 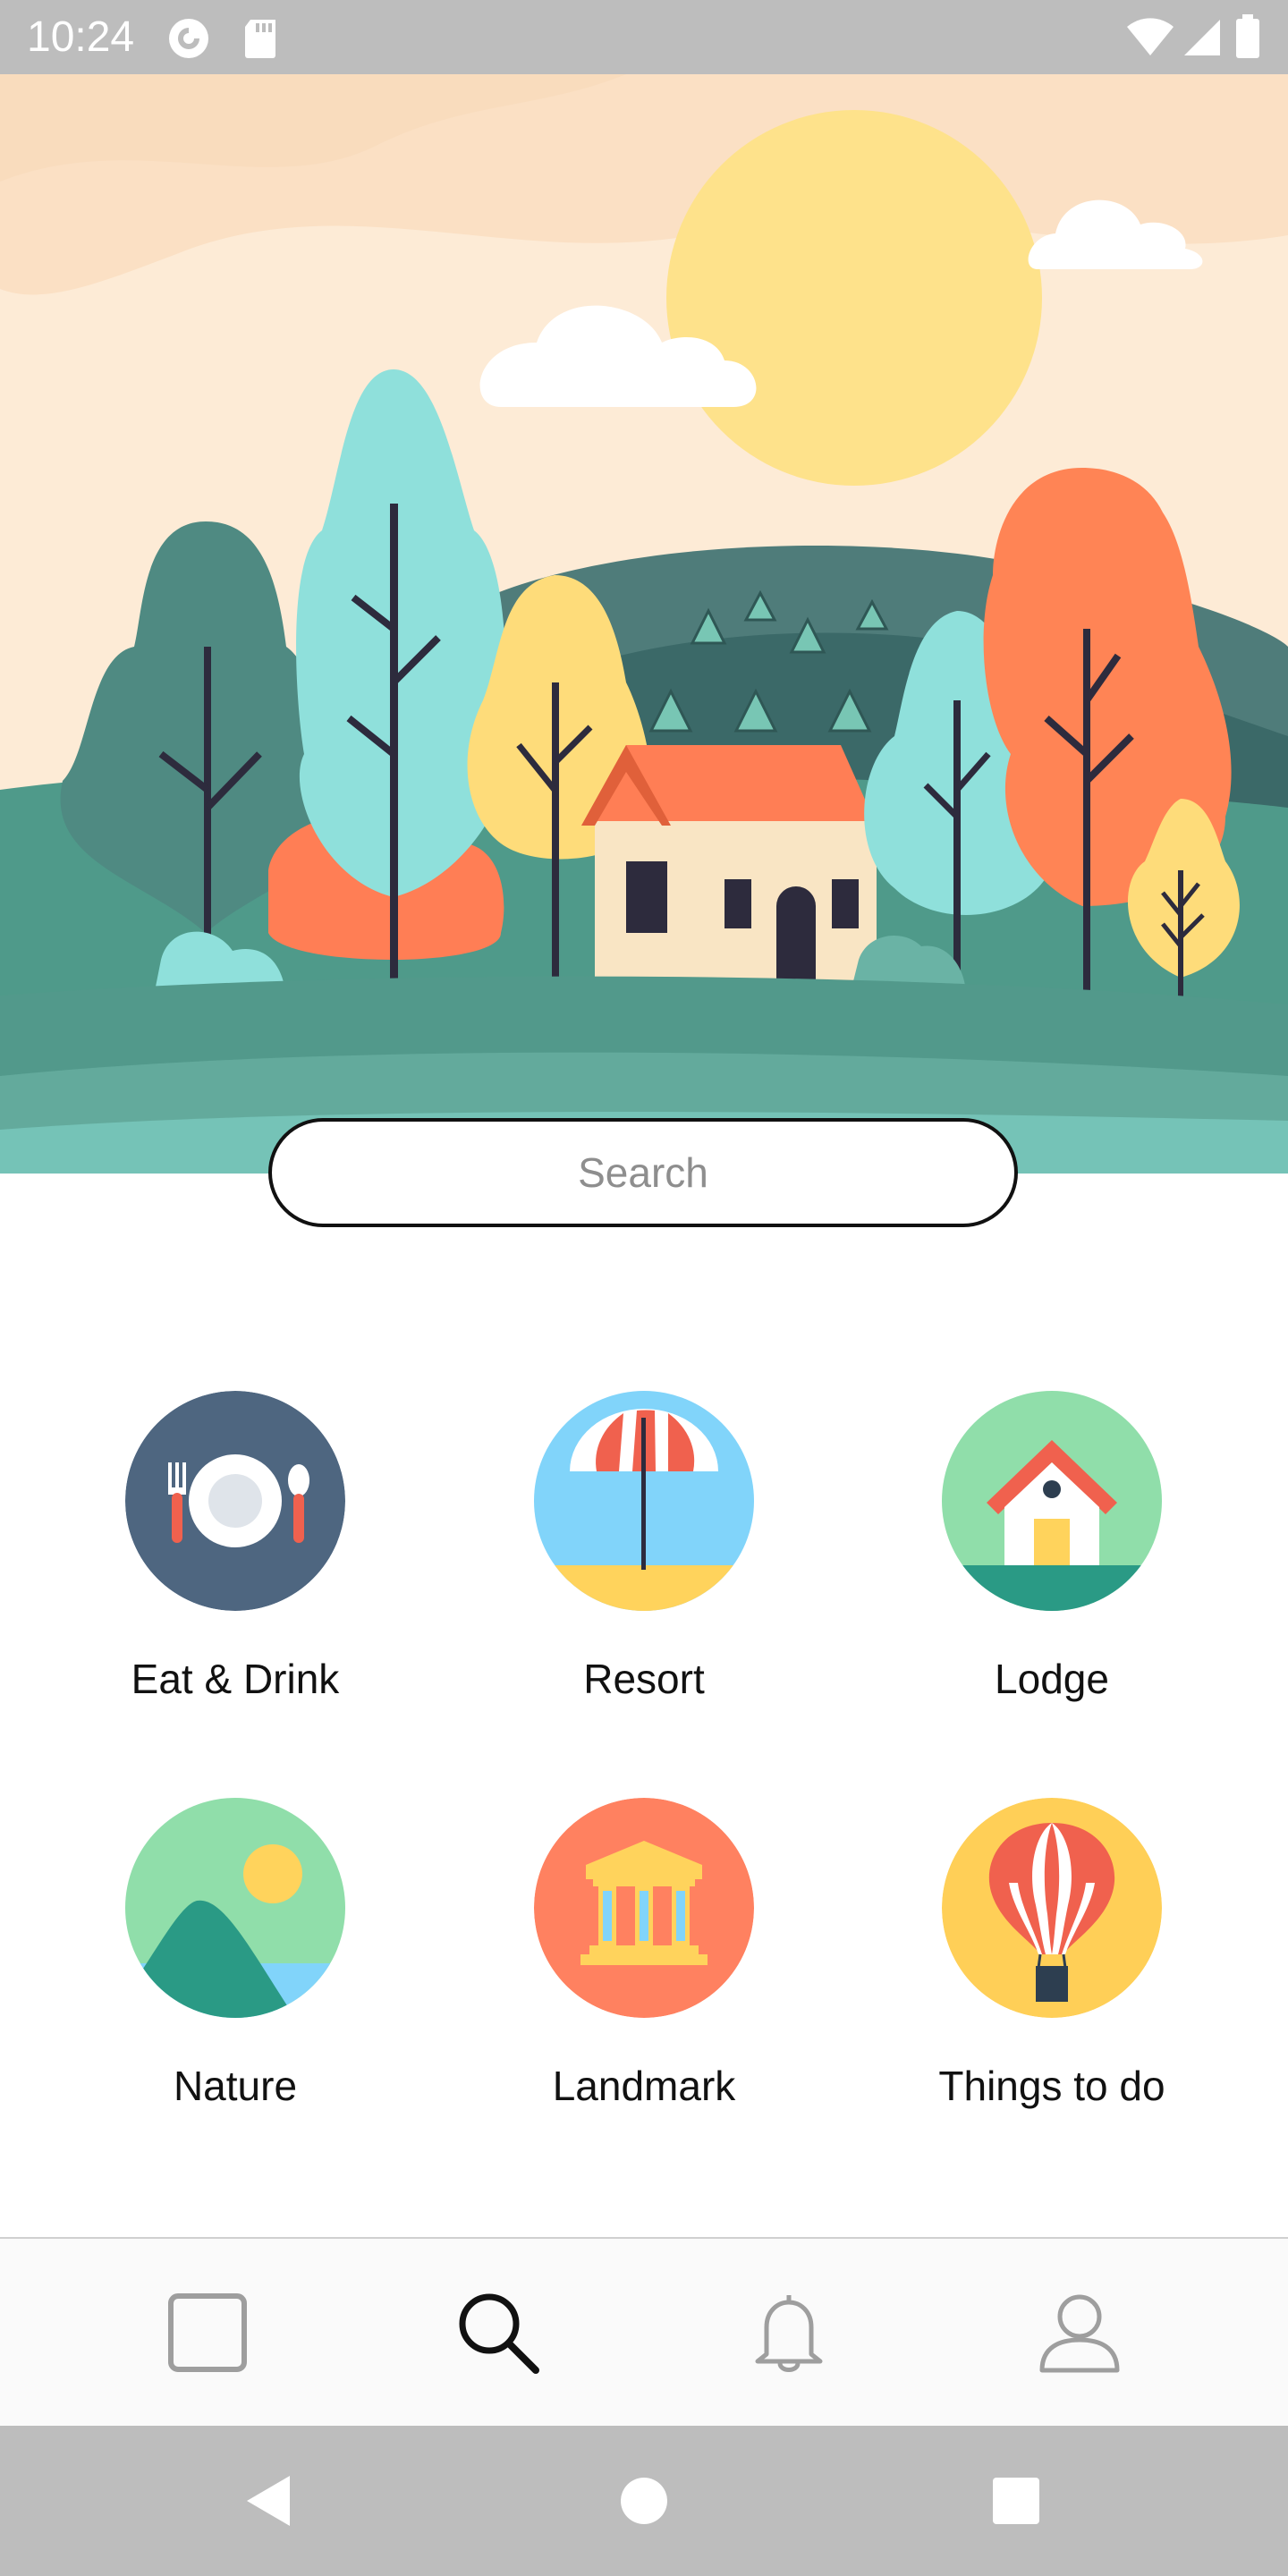 I want to click on wifi-icon, so click(x=1150, y=40).